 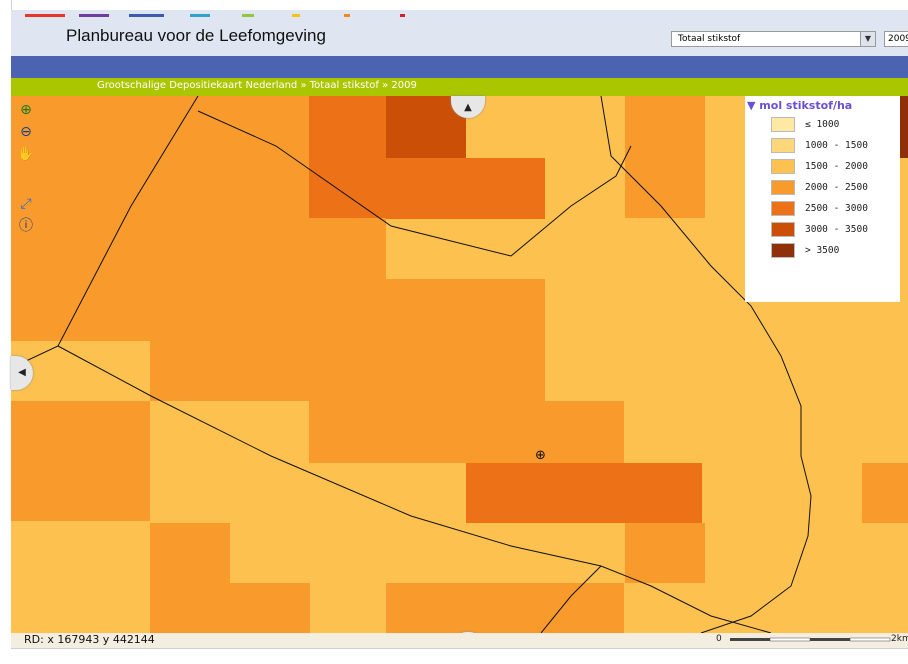 I want to click on year-select: 2009, so click(x=896, y=39).